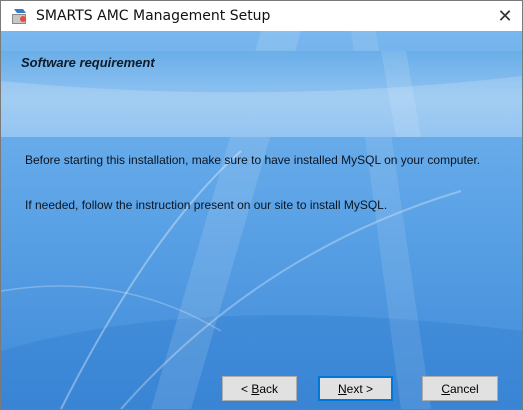 Image resolution: width=523 pixels, height=410 pixels. I want to click on close-button: ✕, so click(505, 16).